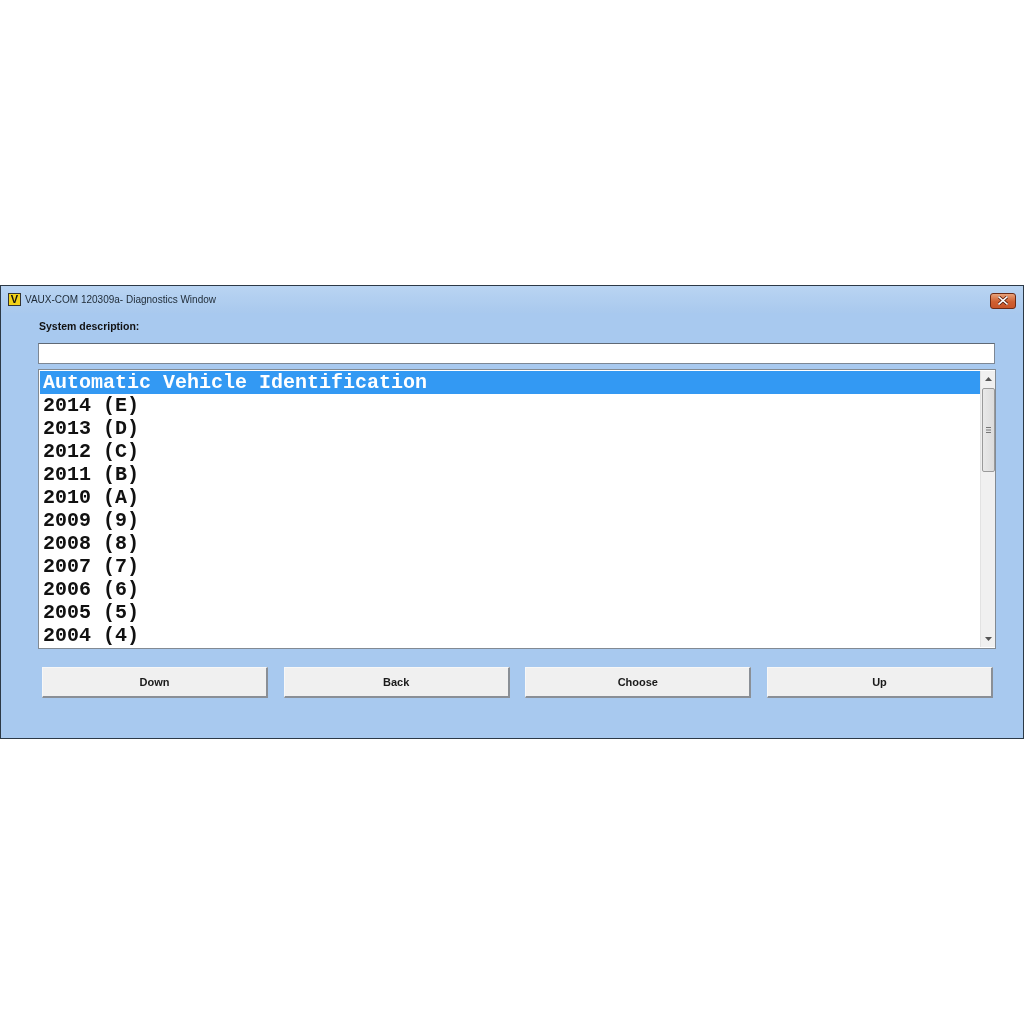  What do you see at coordinates (638, 682) in the screenshot?
I see `action-button: Choose` at bounding box center [638, 682].